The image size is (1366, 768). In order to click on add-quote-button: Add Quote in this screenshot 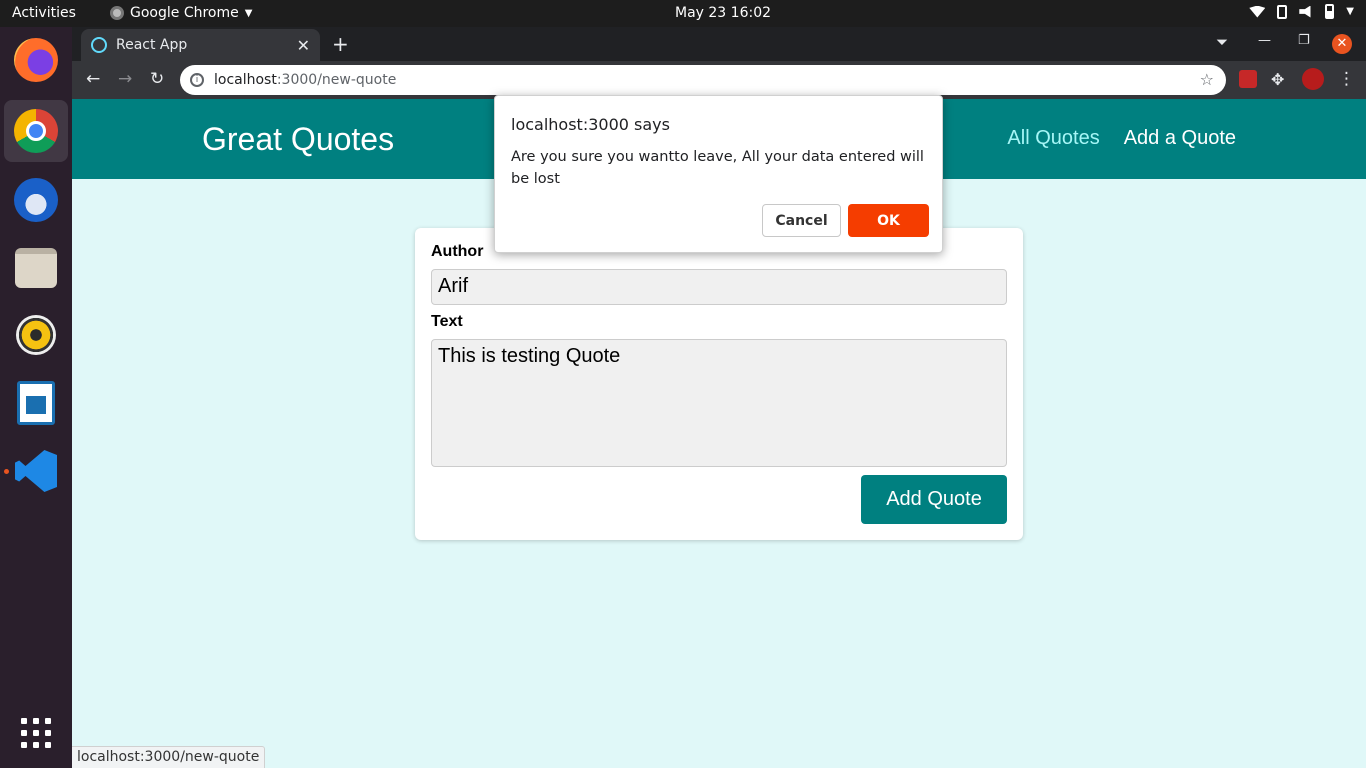, I will do `click(934, 499)`.